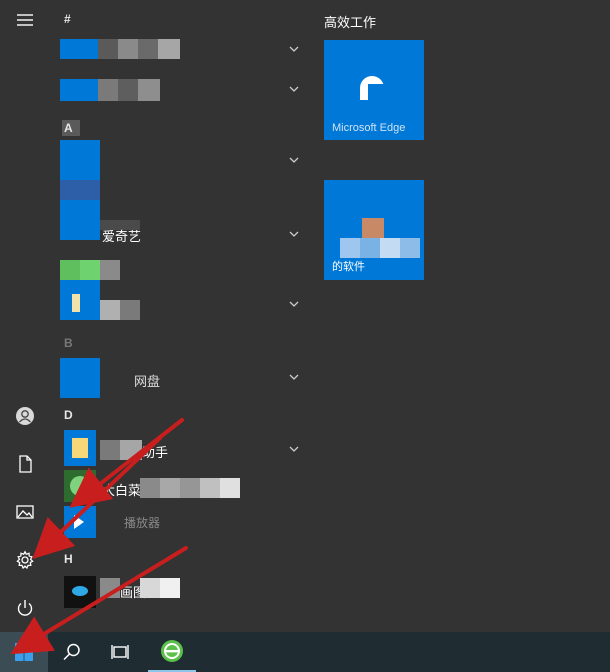 The image size is (610, 672). Describe the element at coordinates (122, 236) in the screenshot. I see `app-label: 爱奇艺` at that location.